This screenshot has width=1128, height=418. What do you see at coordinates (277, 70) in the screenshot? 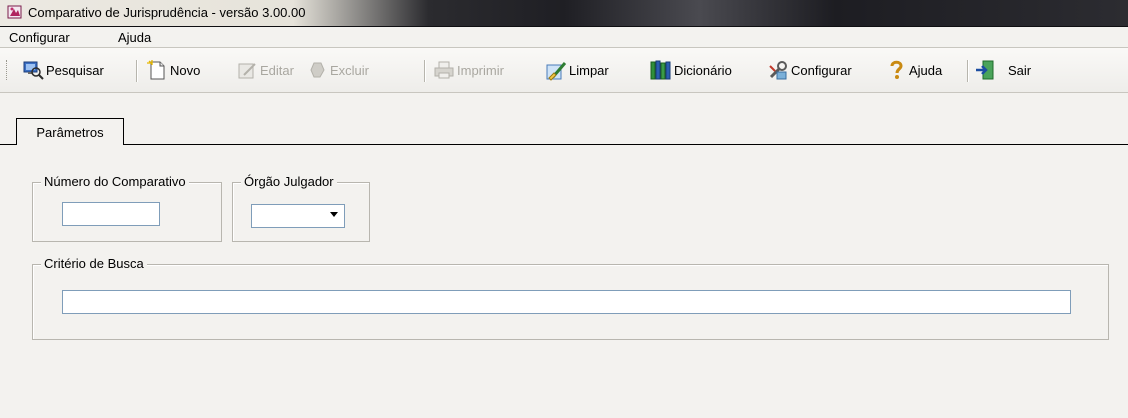
I see `edit-button-label: Editar` at bounding box center [277, 70].